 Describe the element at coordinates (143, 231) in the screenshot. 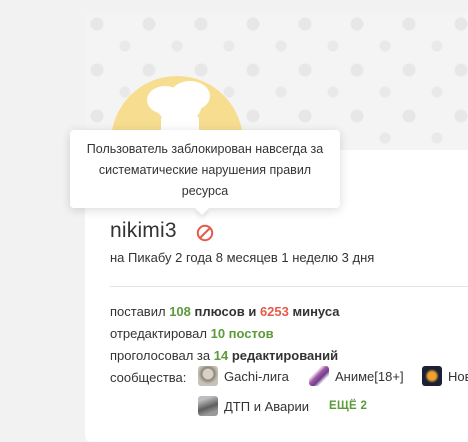

I see `username: nikimi3` at that location.